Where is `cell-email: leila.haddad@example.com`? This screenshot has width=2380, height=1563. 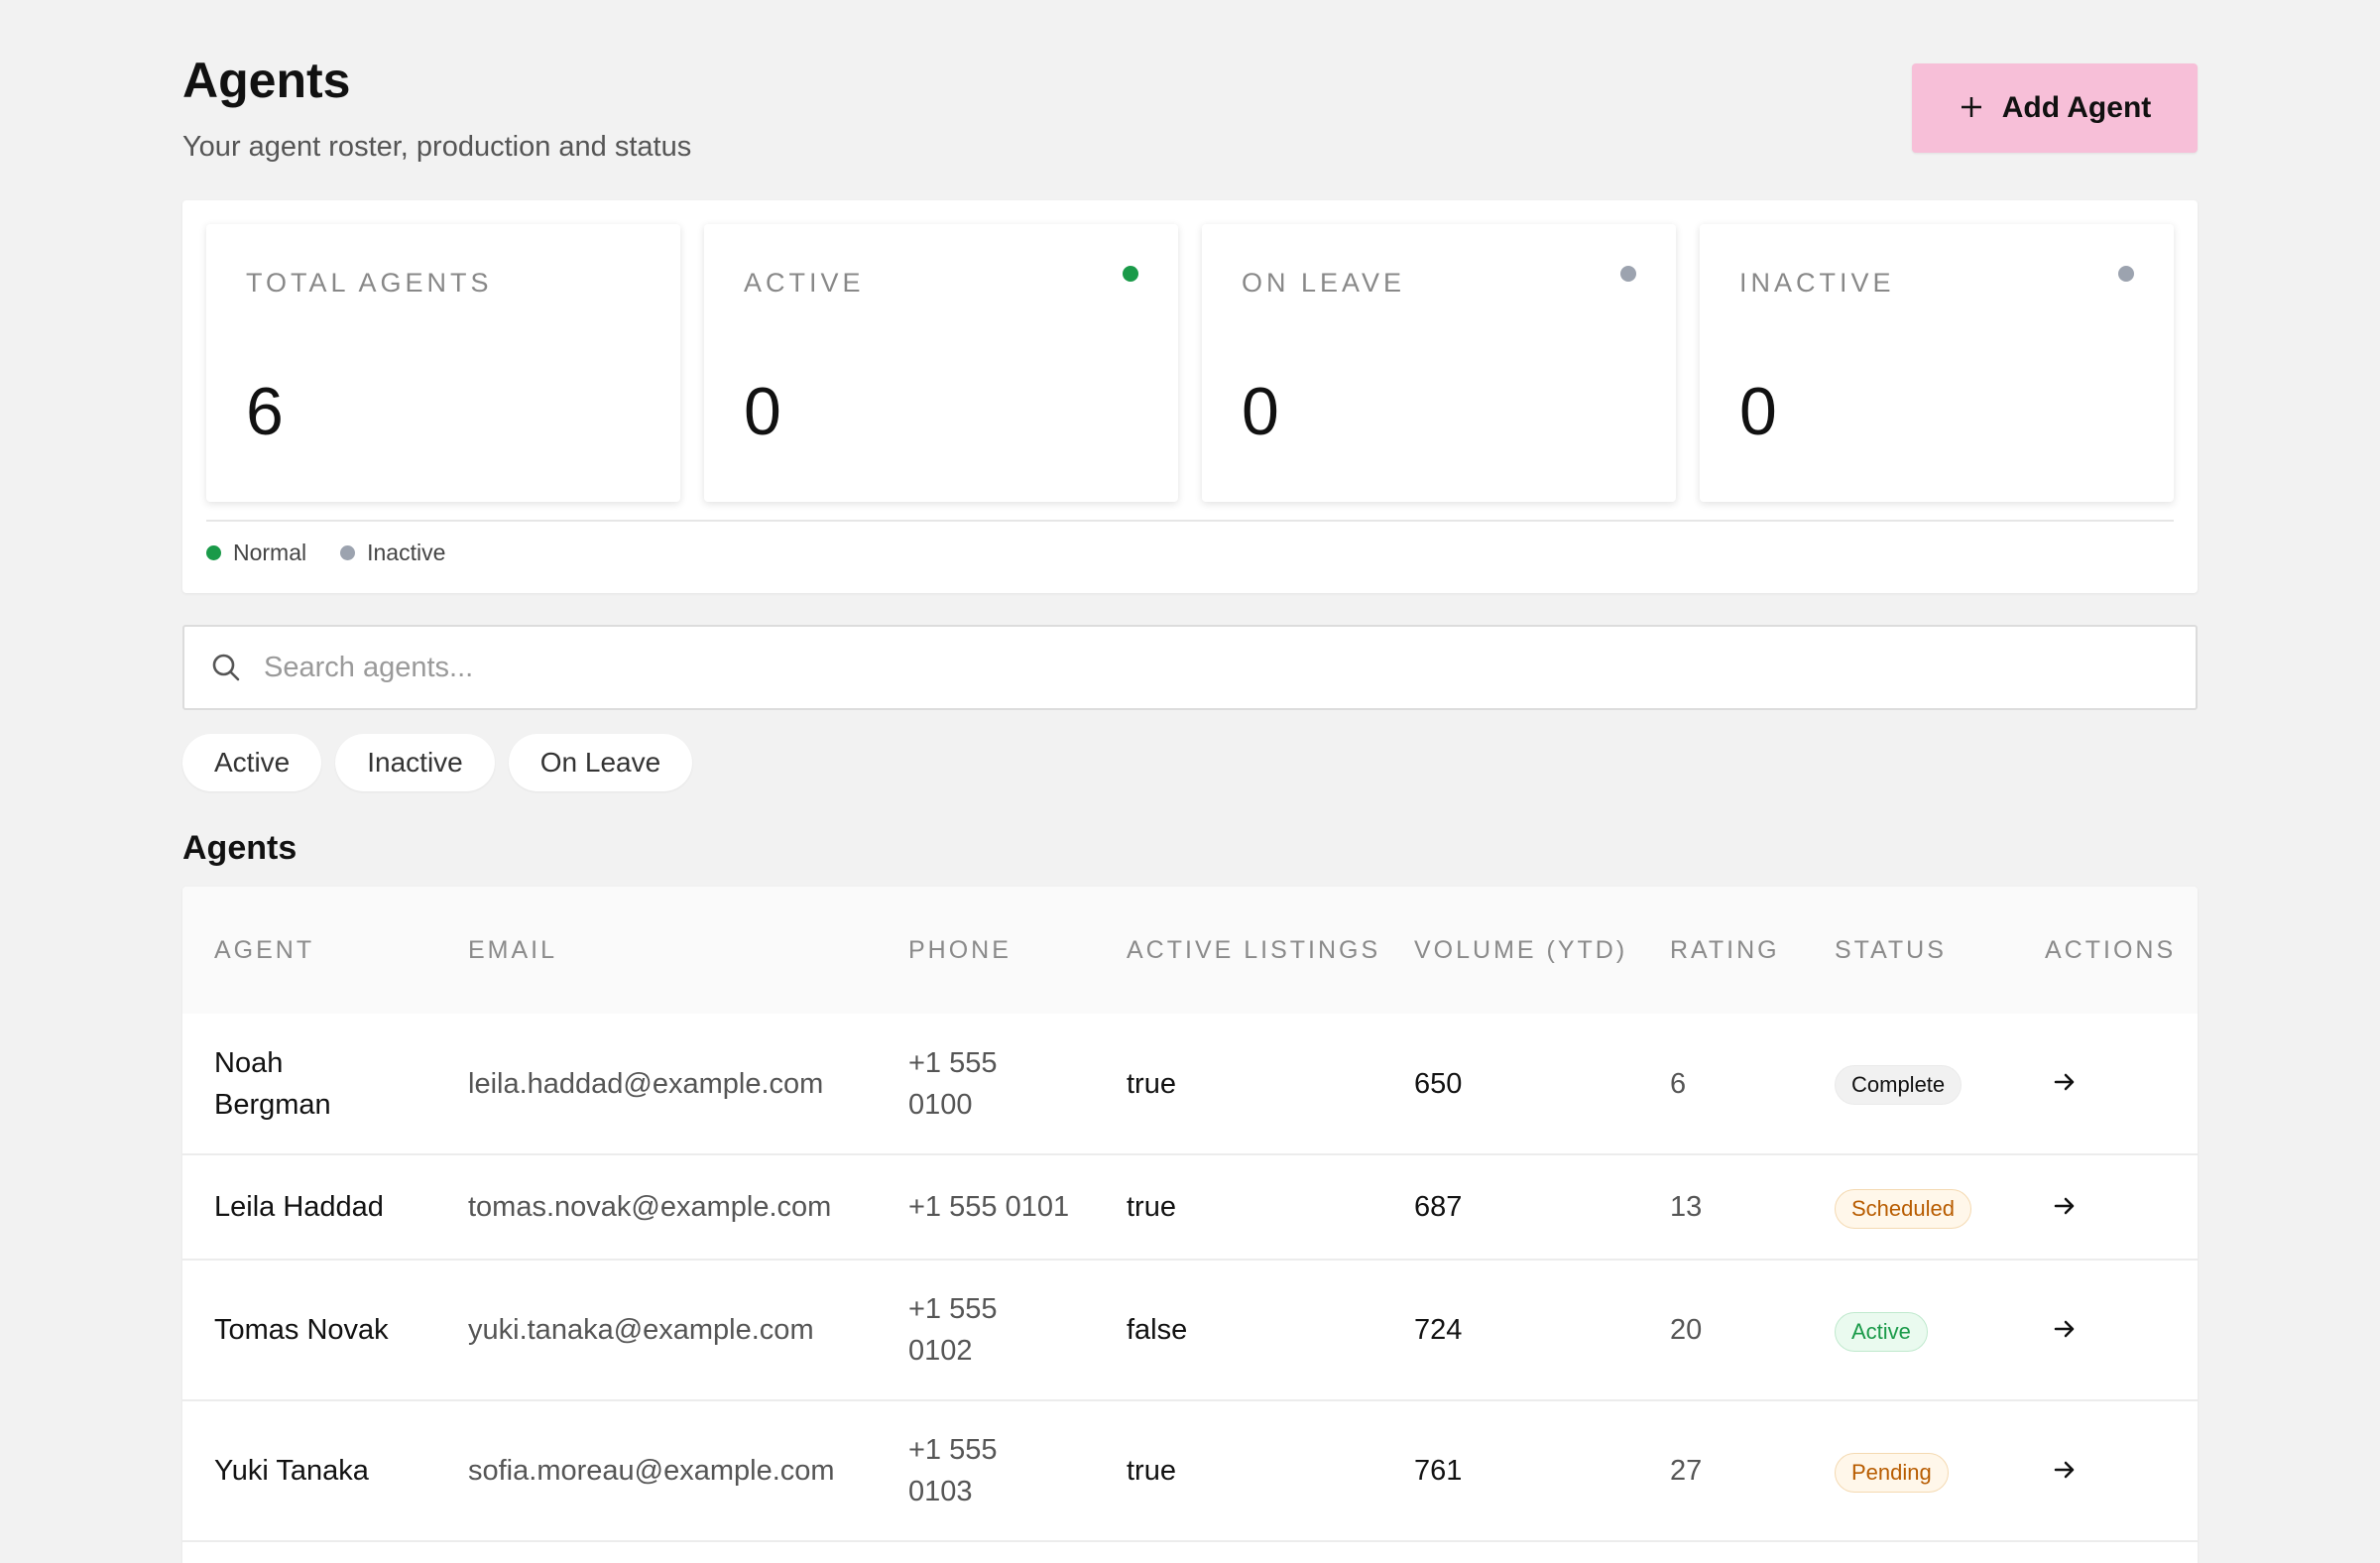 cell-email: leila.haddad@example.com is located at coordinates (656, 1085).